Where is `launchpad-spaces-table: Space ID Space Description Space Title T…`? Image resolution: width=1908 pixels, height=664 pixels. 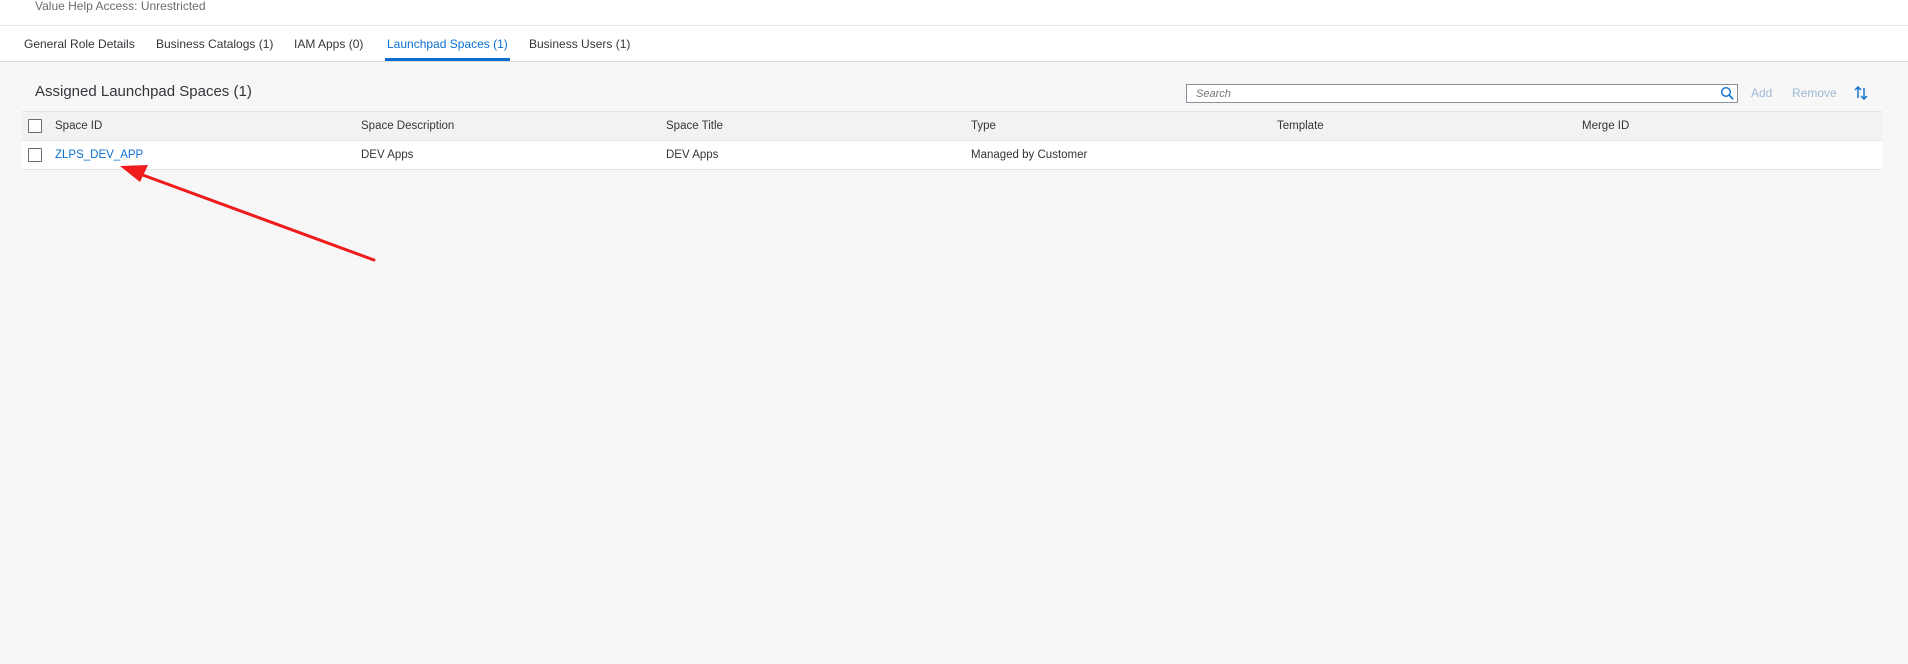
launchpad-spaces-table: Space ID Space Description Space Title T… is located at coordinates (952, 140).